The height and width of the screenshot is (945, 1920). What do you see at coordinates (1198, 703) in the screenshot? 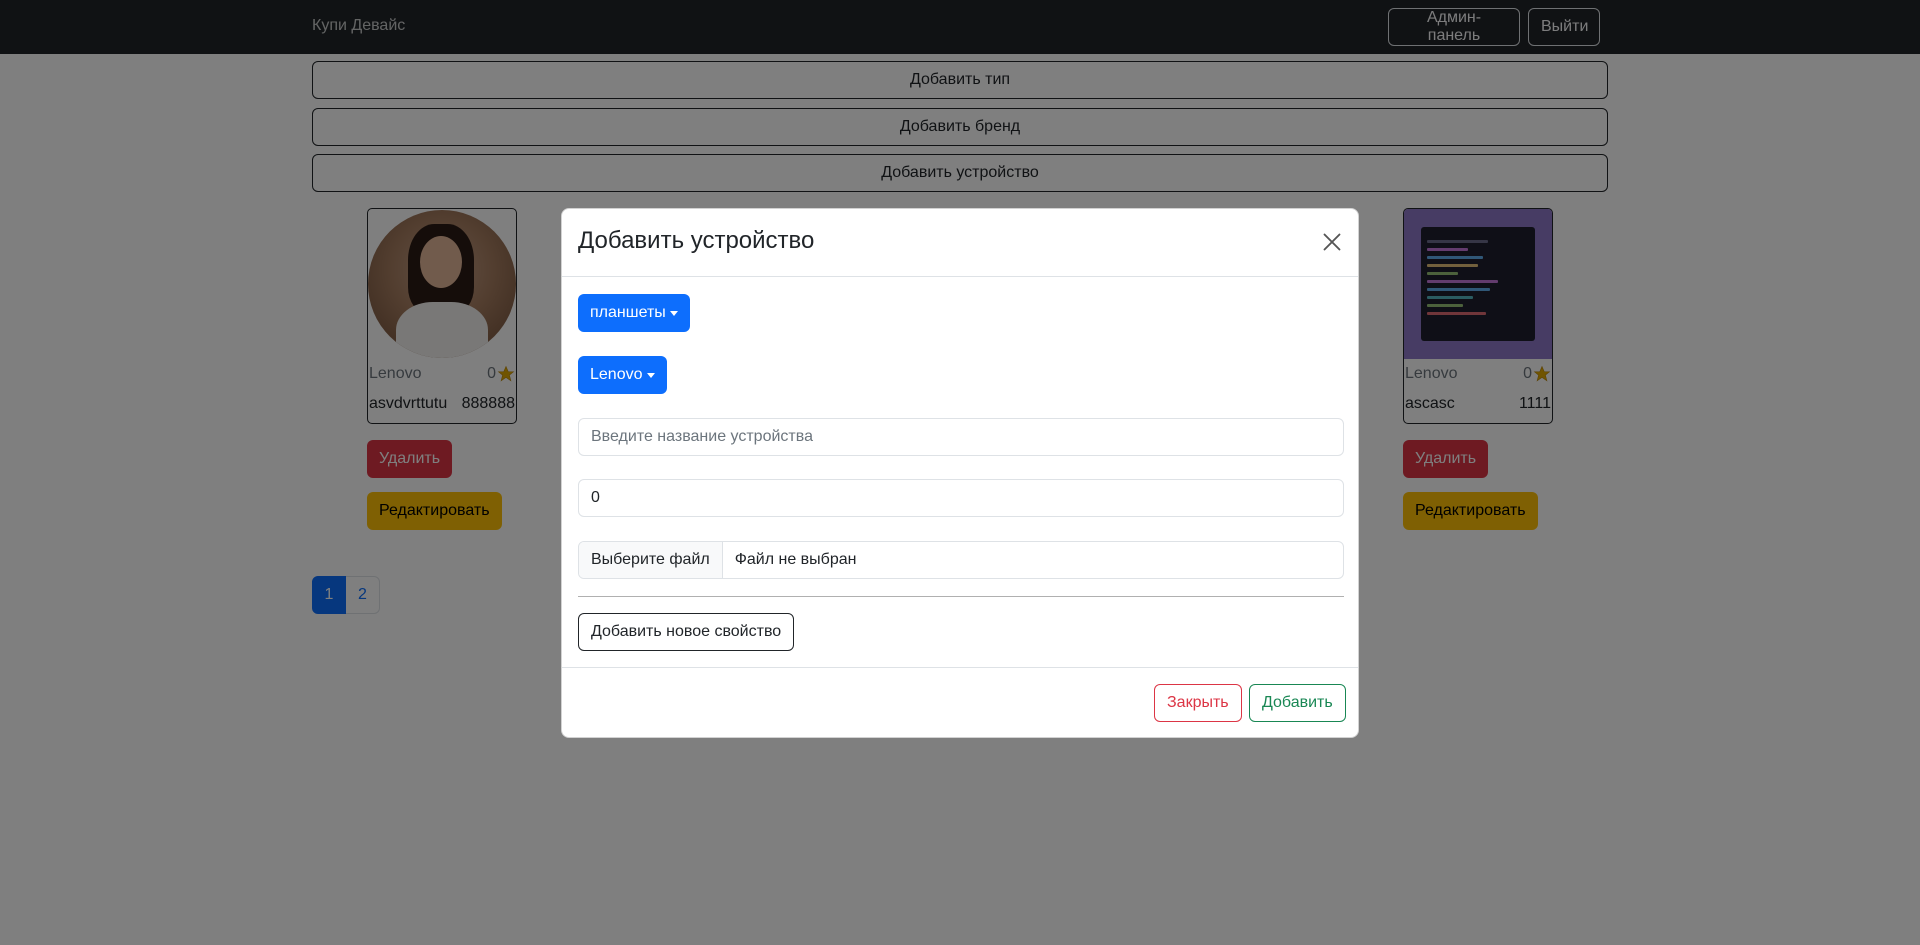
I see `close-button: Закрыть` at bounding box center [1198, 703].